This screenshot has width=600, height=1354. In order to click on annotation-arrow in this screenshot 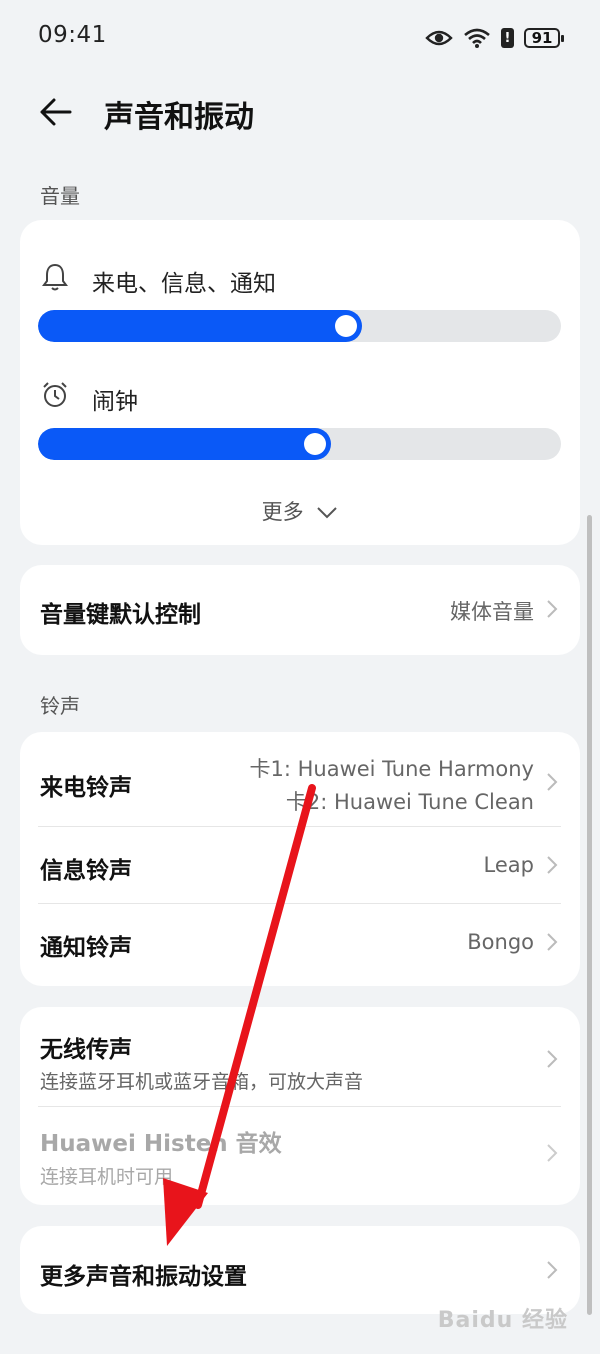, I will do `click(239, 1015)`.